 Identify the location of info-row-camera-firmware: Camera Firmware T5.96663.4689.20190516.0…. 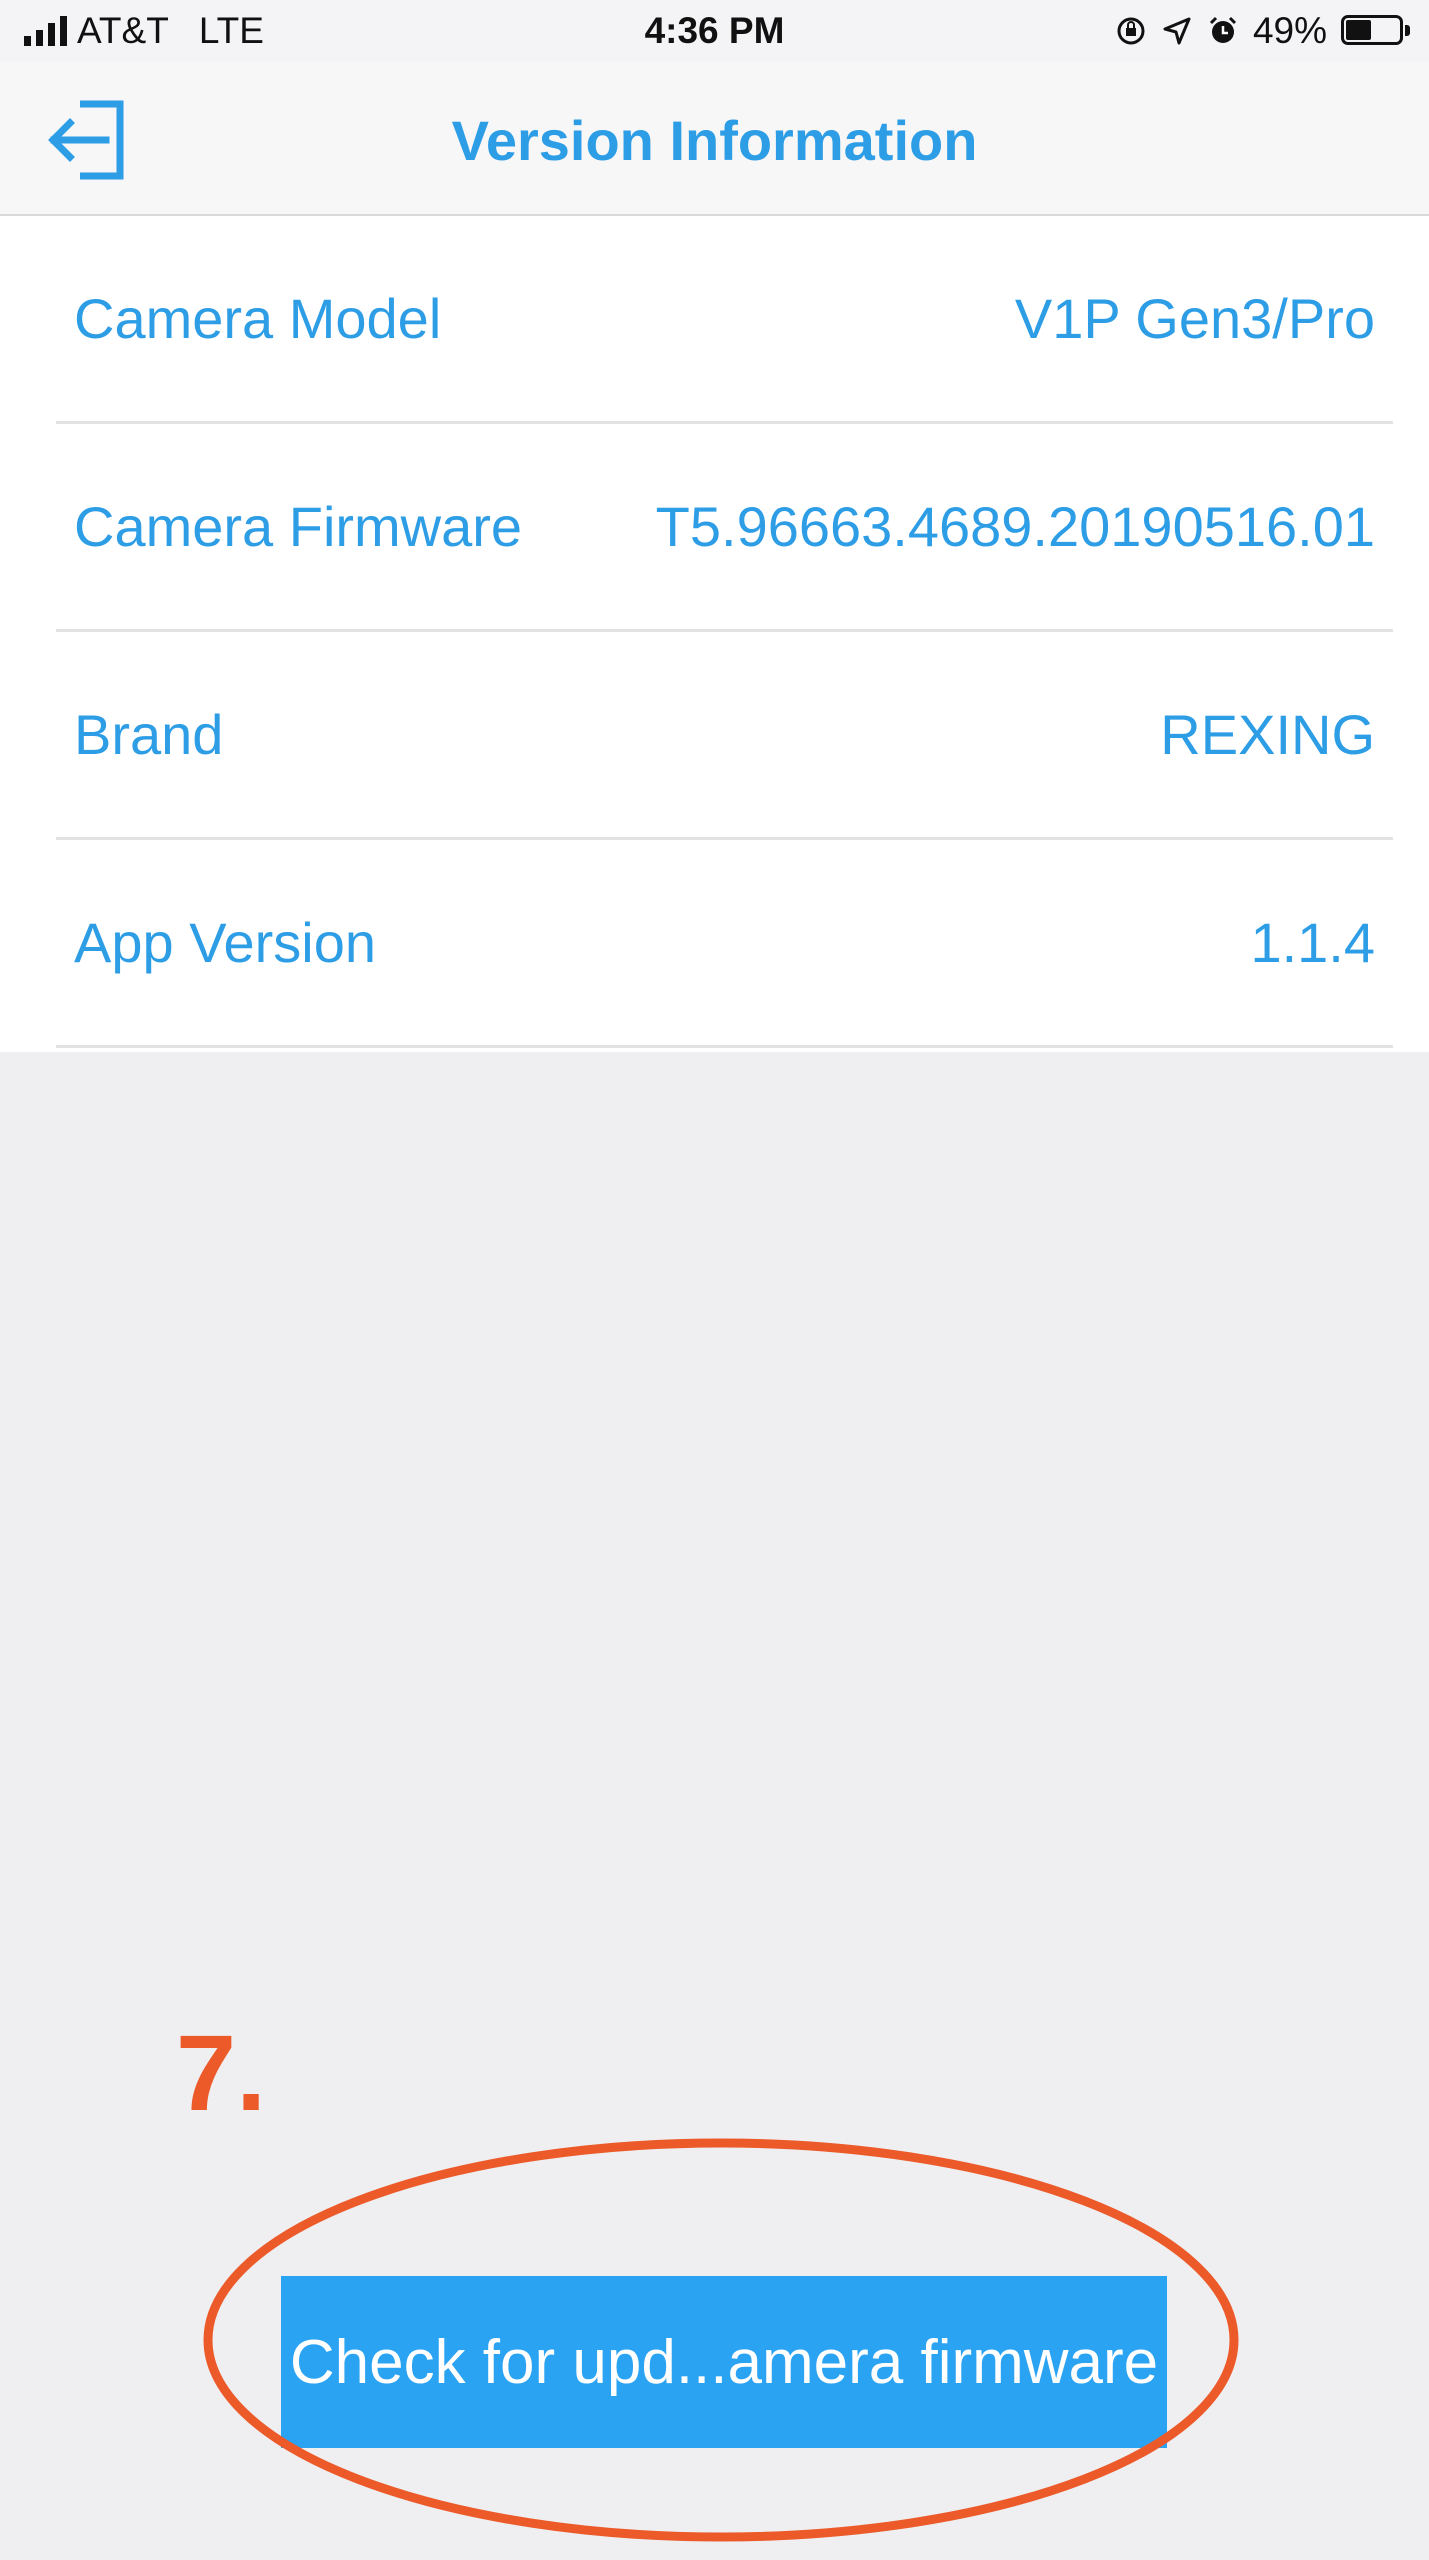
(724, 528).